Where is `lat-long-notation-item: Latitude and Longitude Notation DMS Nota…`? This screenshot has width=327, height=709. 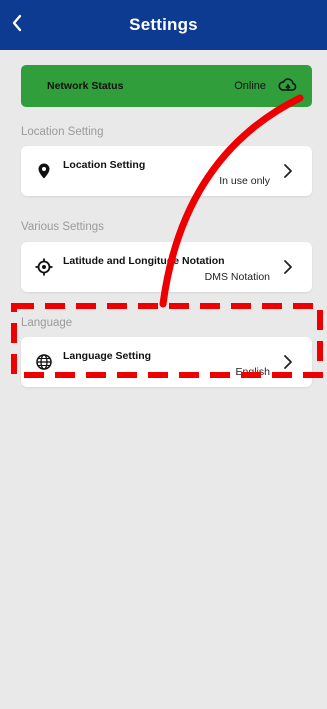
lat-long-notation-item: Latitude and Longitude Notation DMS Nota… is located at coordinates (166, 267).